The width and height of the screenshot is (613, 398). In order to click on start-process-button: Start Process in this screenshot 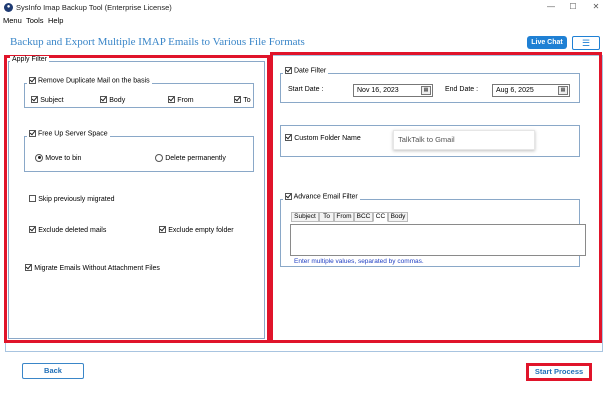, I will do `click(559, 372)`.